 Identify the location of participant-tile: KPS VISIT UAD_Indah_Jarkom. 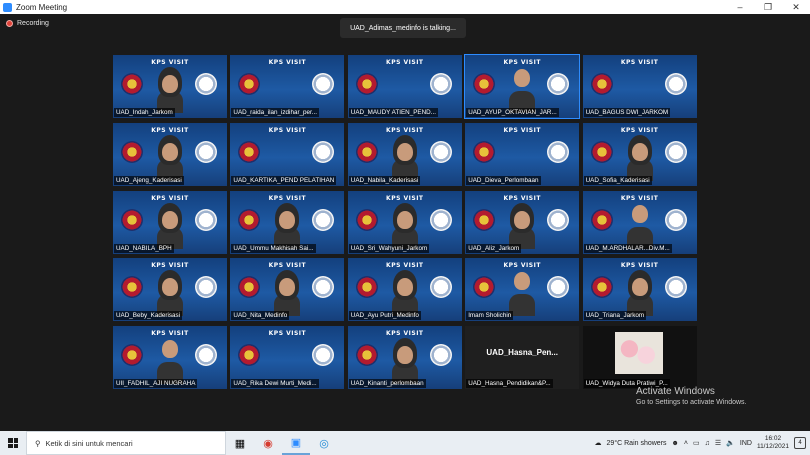
(170, 86).